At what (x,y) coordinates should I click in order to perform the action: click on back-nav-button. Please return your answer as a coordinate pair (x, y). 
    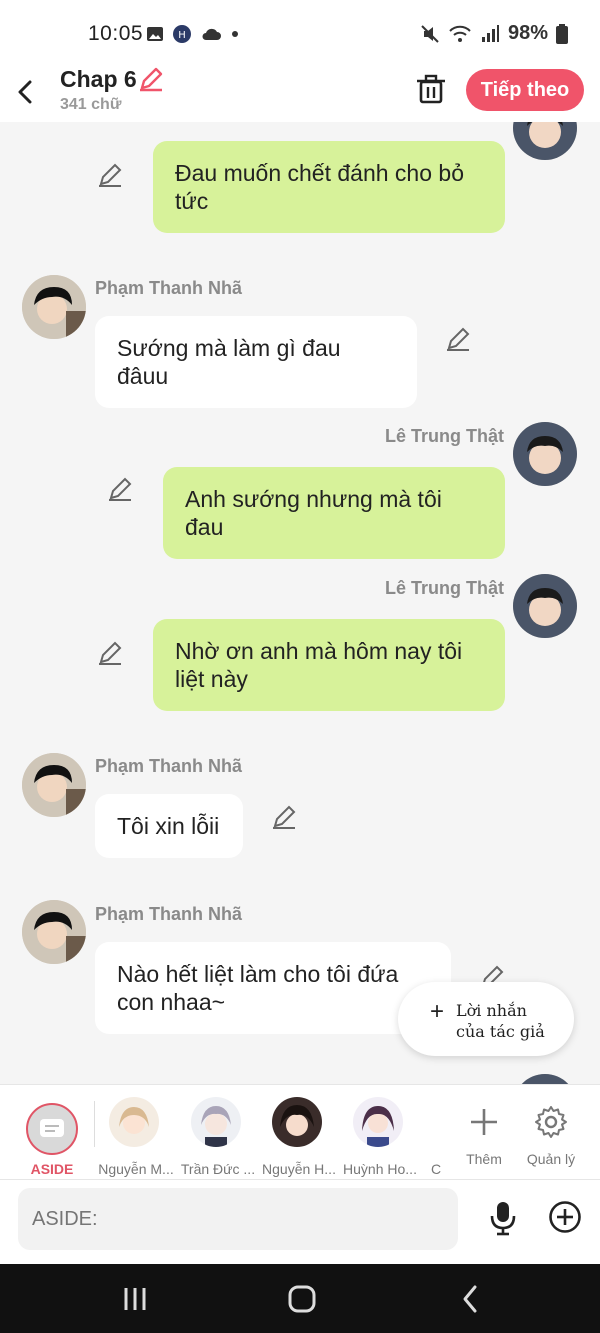
    Looking at the image, I should click on (470, 1299).